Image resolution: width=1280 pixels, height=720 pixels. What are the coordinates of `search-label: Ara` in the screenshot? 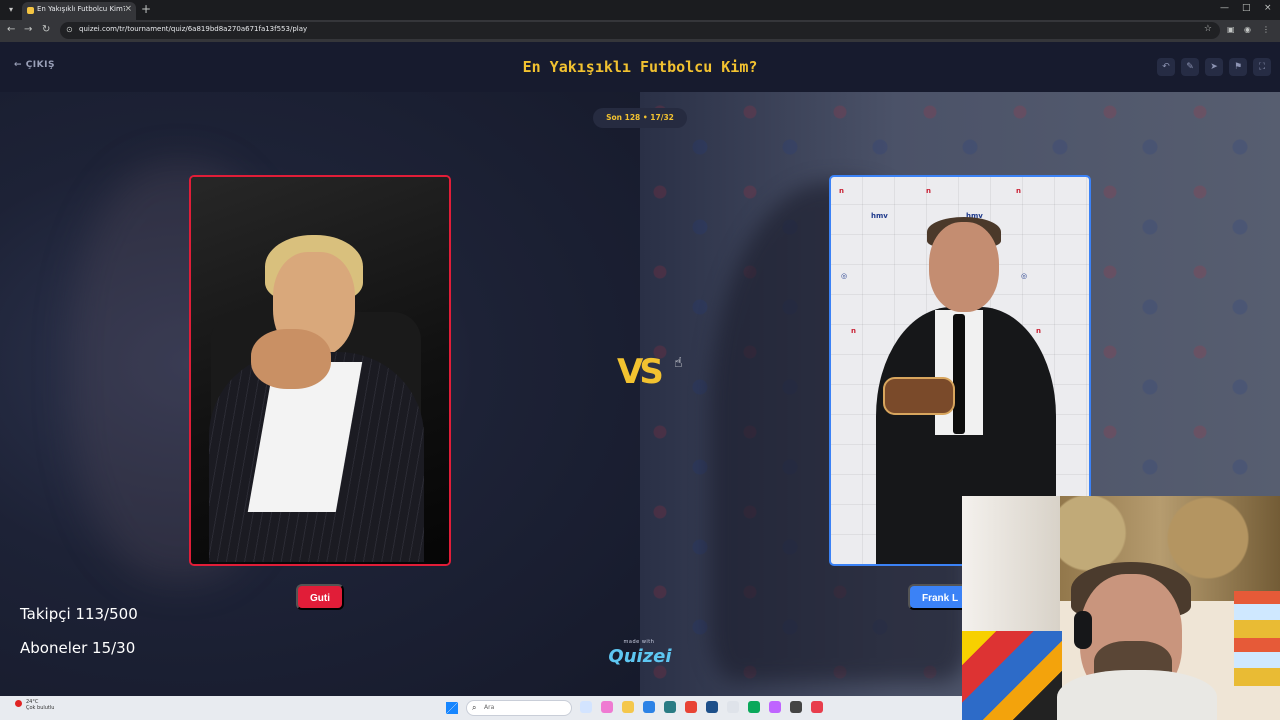 It's located at (489, 707).